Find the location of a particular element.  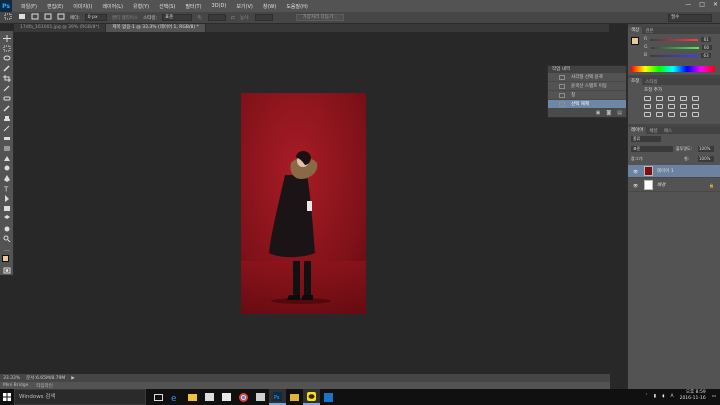

zoom-tool-icon is located at coordinates (7, 238).